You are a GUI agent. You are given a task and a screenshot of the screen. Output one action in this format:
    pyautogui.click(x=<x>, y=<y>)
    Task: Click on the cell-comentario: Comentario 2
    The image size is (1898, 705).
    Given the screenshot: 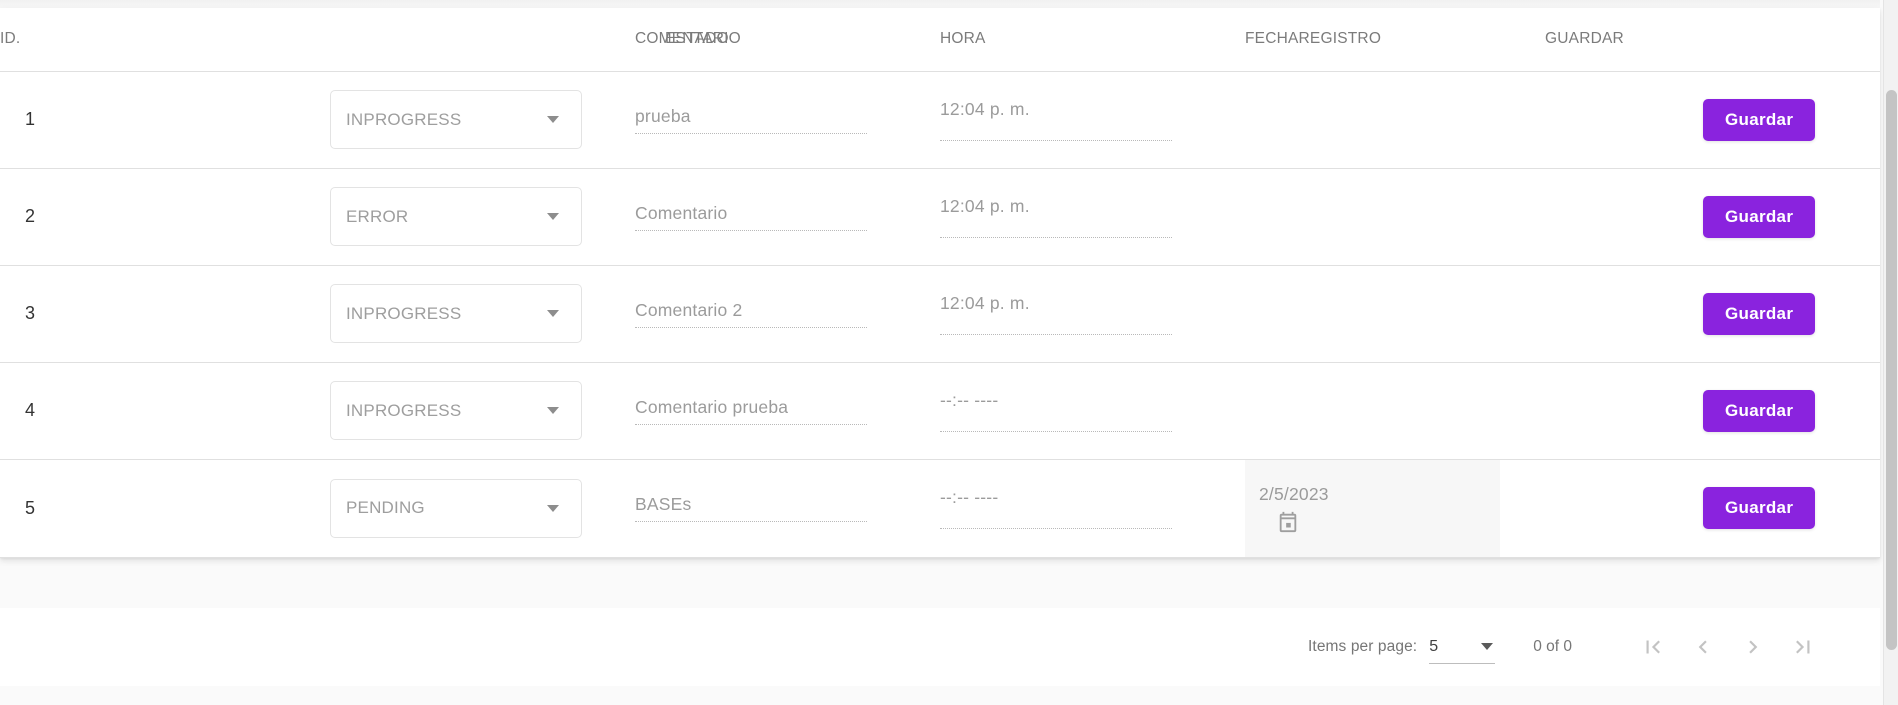 What is the action you would take?
    pyautogui.click(x=787, y=314)
    